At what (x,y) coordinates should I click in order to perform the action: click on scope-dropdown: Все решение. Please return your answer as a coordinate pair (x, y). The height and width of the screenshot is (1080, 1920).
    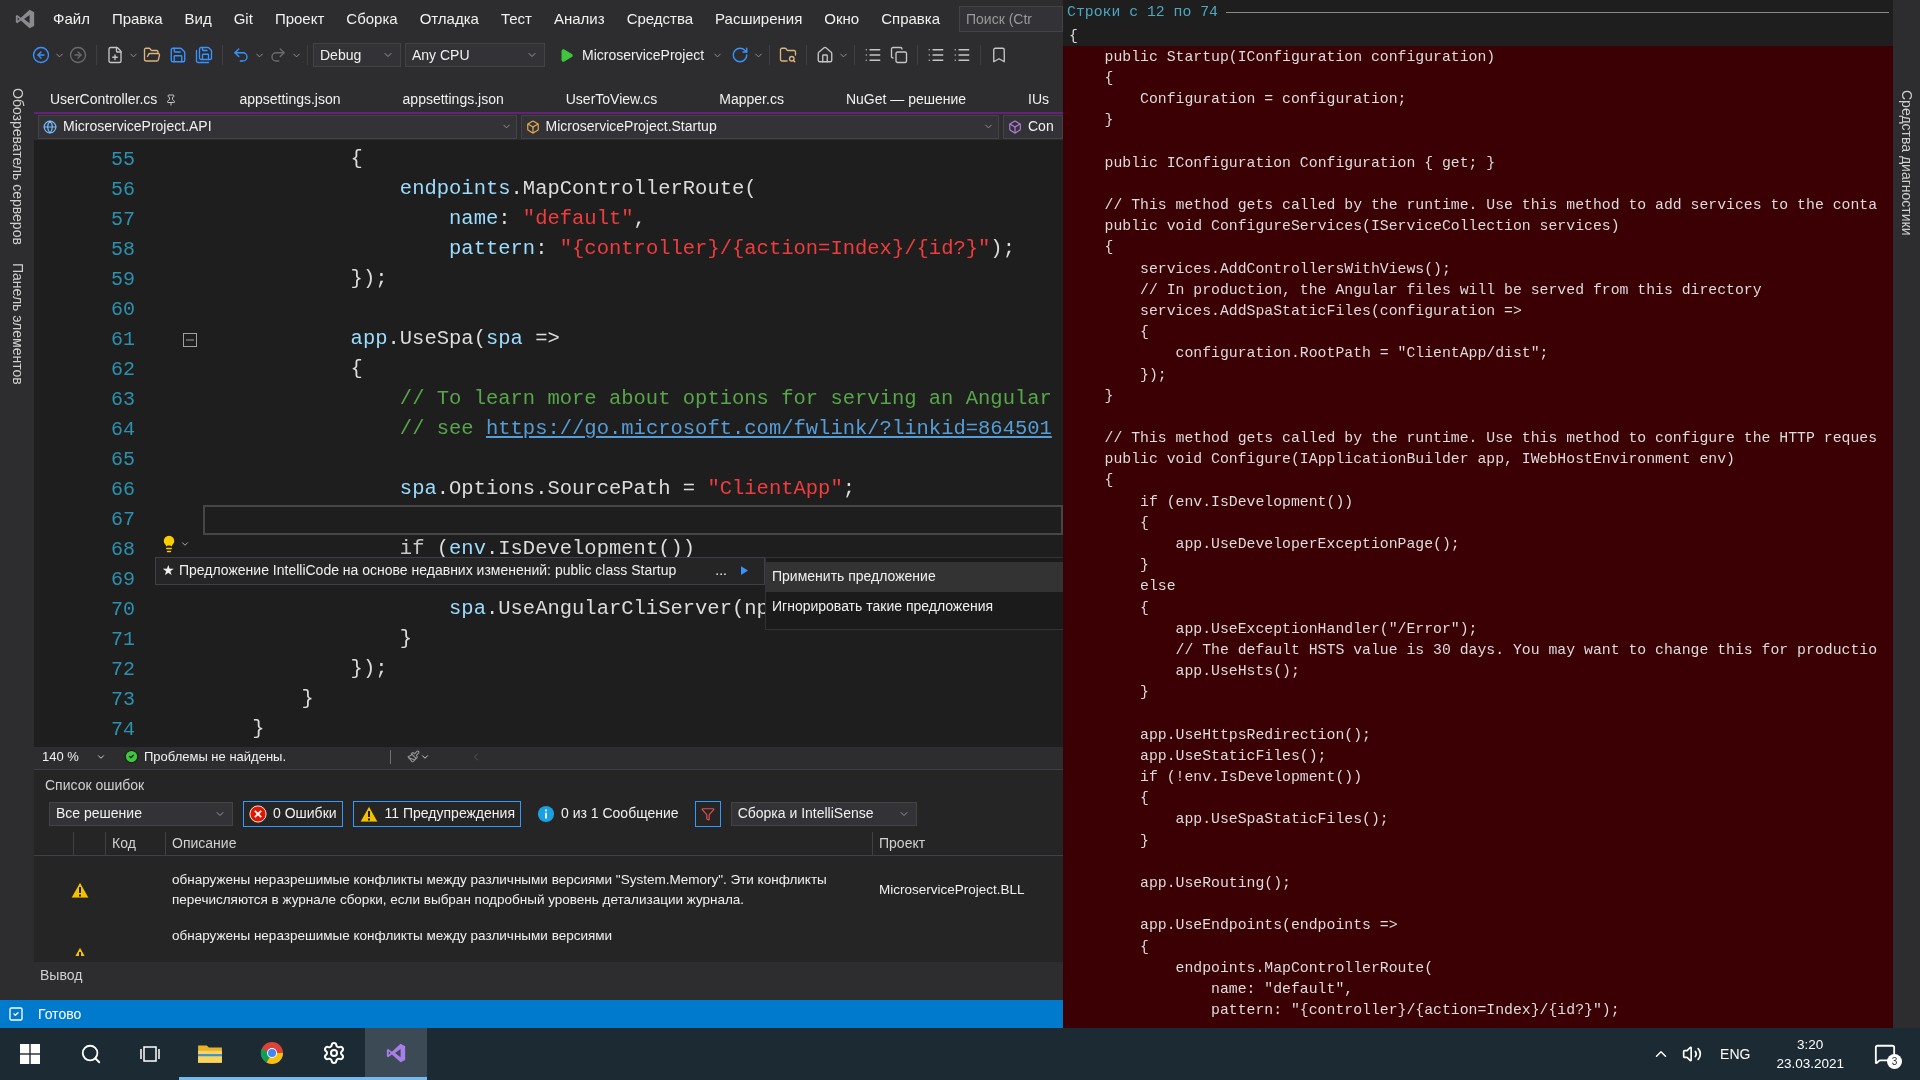
    Looking at the image, I should click on (141, 813).